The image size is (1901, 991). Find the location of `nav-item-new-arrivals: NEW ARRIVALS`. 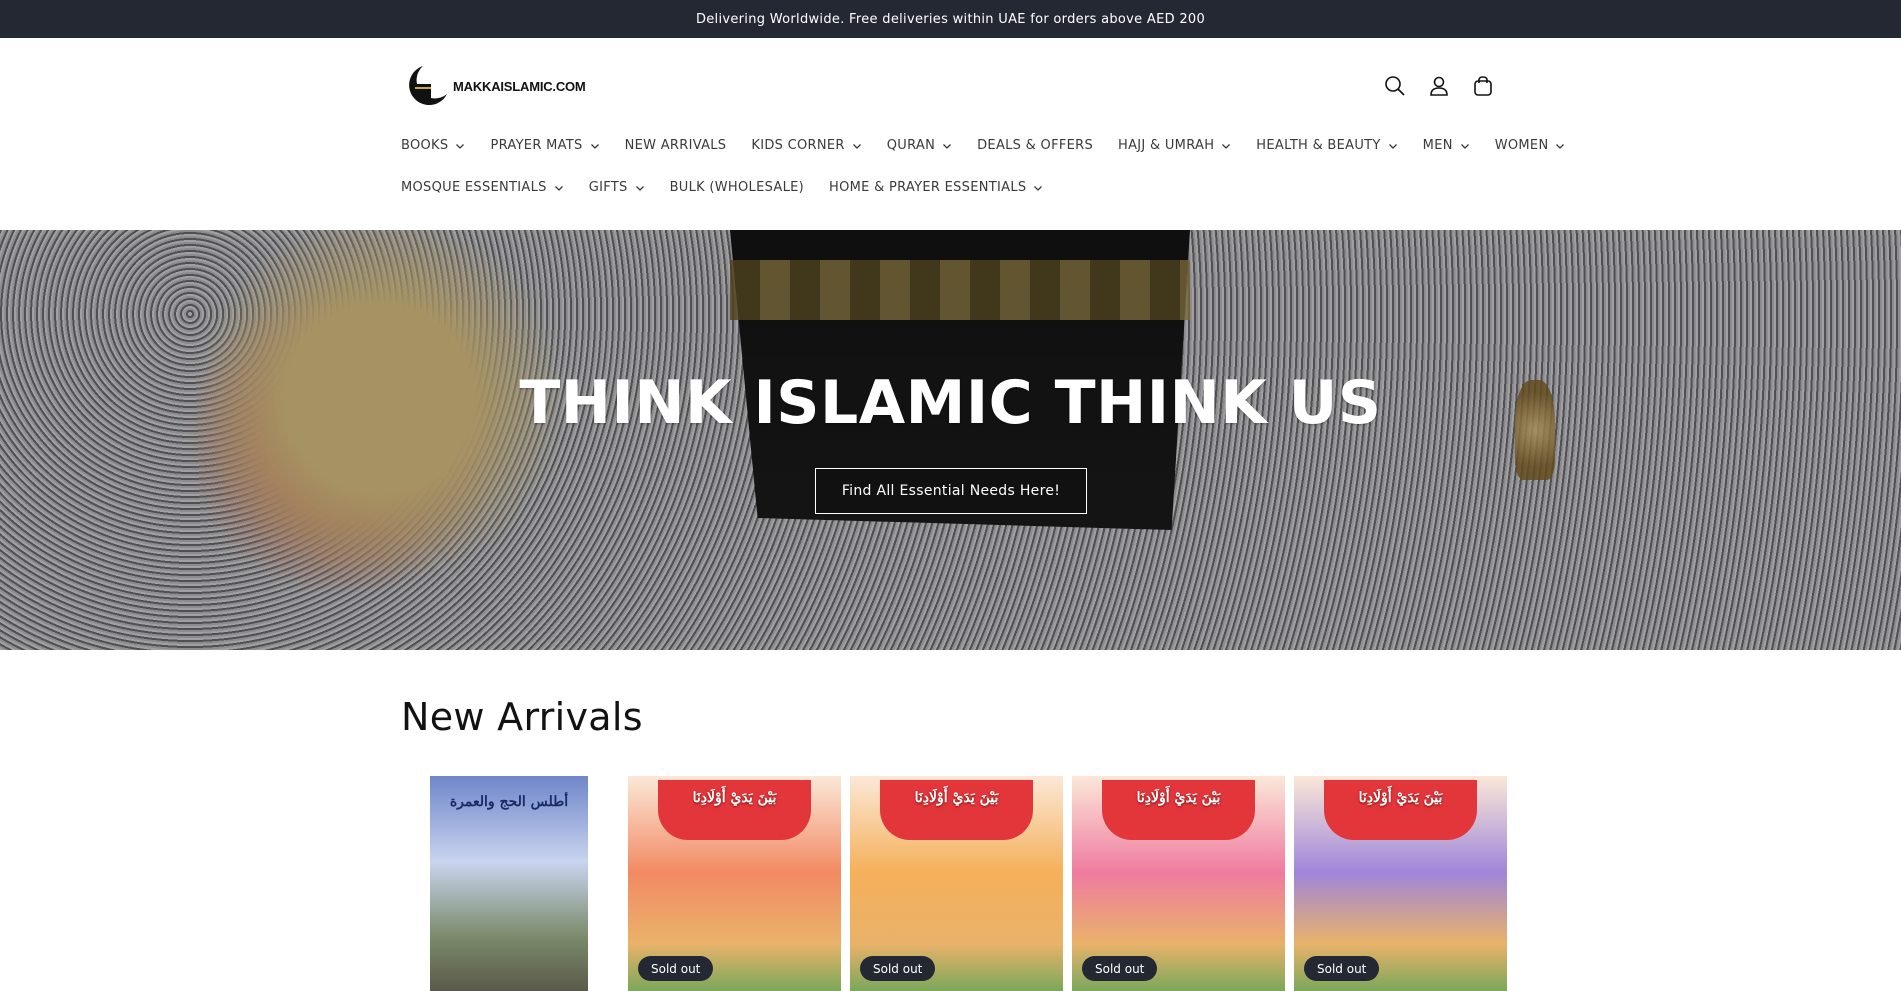

nav-item-new-arrivals: NEW ARRIVALS is located at coordinates (676, 145).